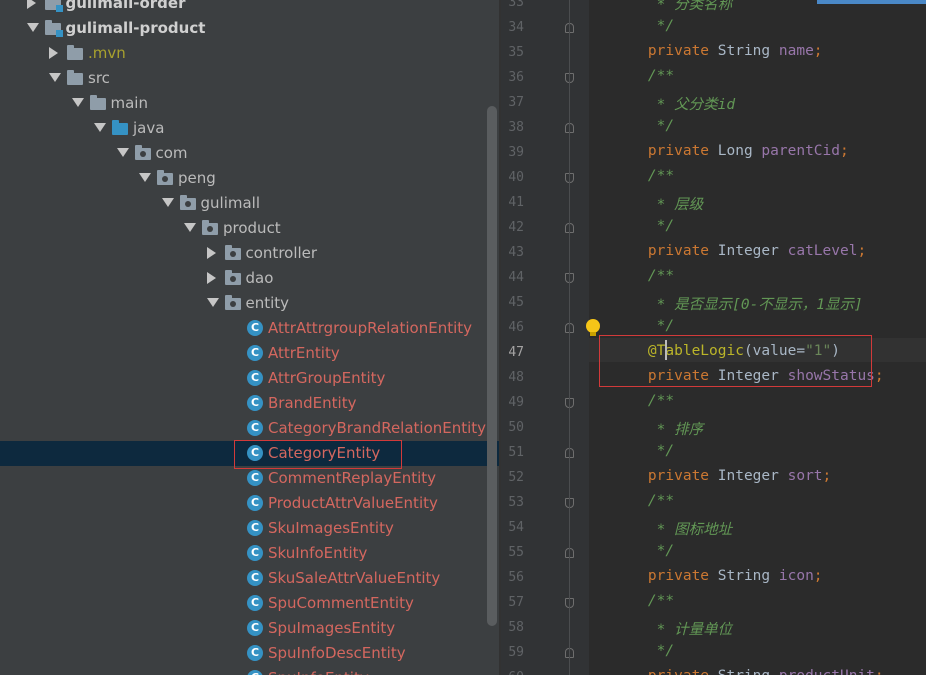 The image size is (926, 675). Describe the element at coordinates (259, 278) in the screenshot. I see `tree-item-label: dao` at that location.